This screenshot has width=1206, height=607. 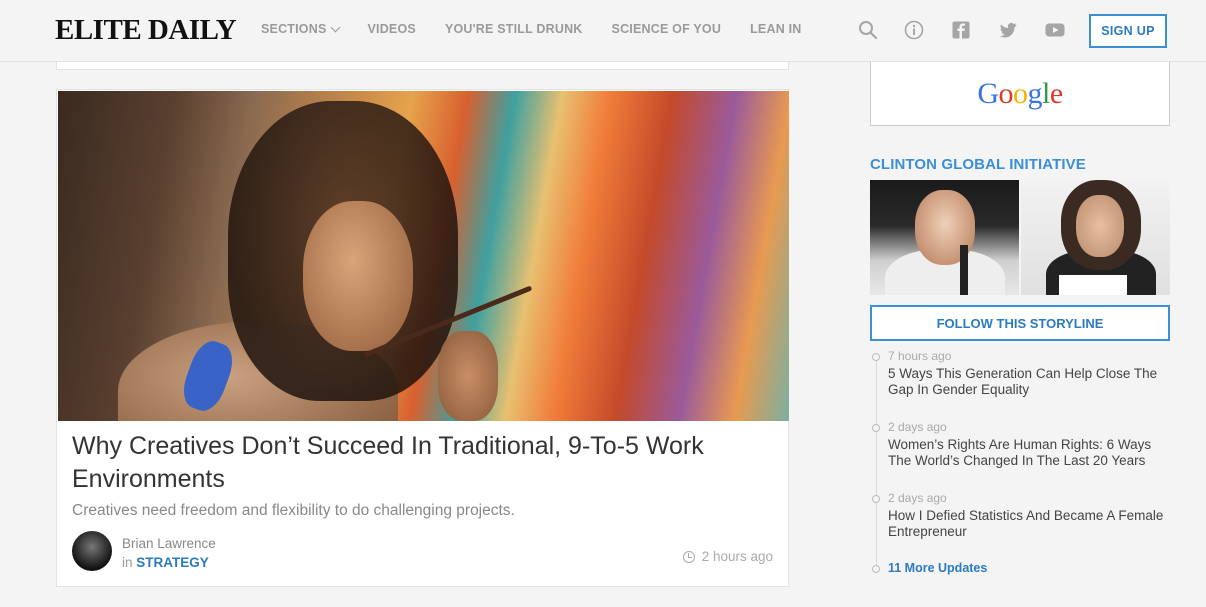 I want to click on timeline-line, so click(x=876, y=462).